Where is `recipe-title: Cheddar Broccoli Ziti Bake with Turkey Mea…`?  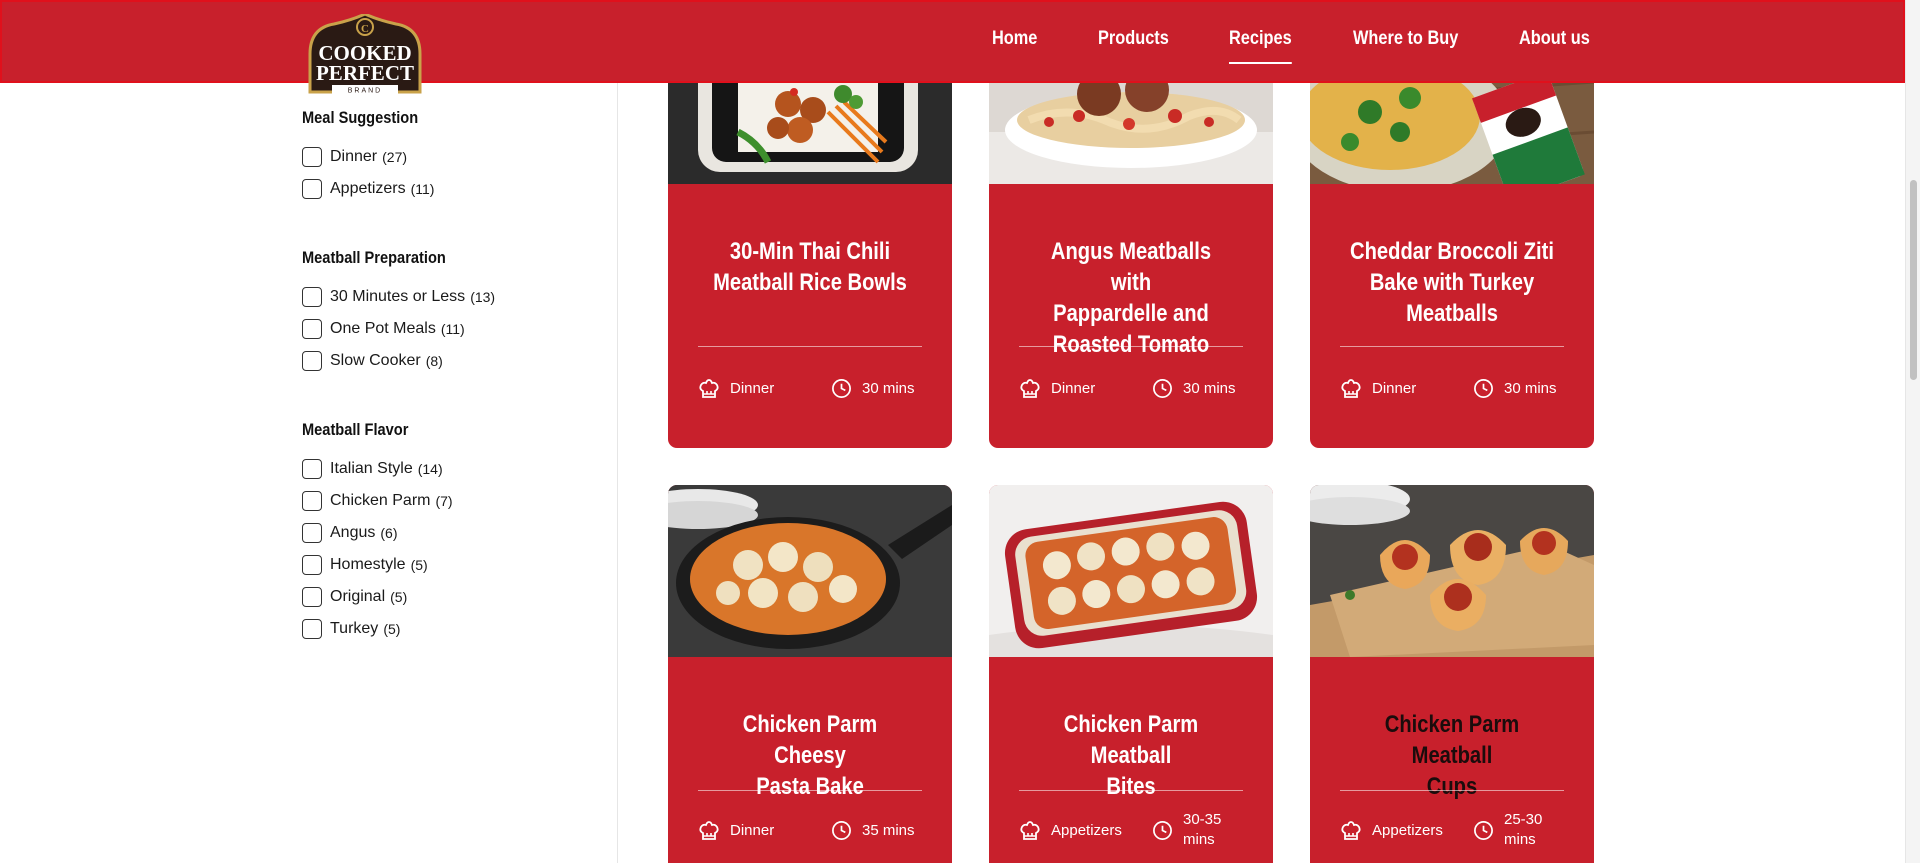
recipe-title: Cheddar Broccoli Ziti Bake with Turkey Mea… is located at coordinates (1452, 282).